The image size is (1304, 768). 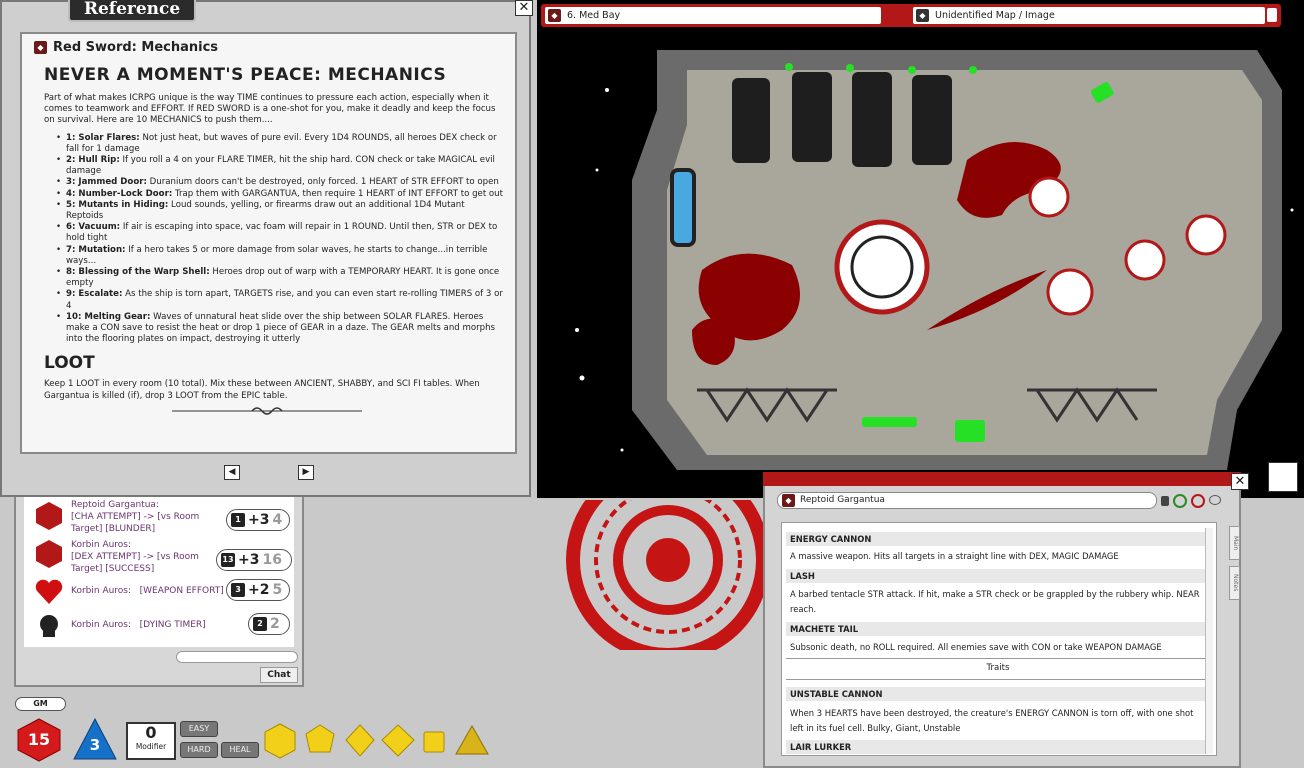 What do you see at coordinates (245, 75) in the screenshot?
I see `mechanics-heading: NEVER A MOMENT'S PEACE: MECHANICS` at bounding box center [245, 75].